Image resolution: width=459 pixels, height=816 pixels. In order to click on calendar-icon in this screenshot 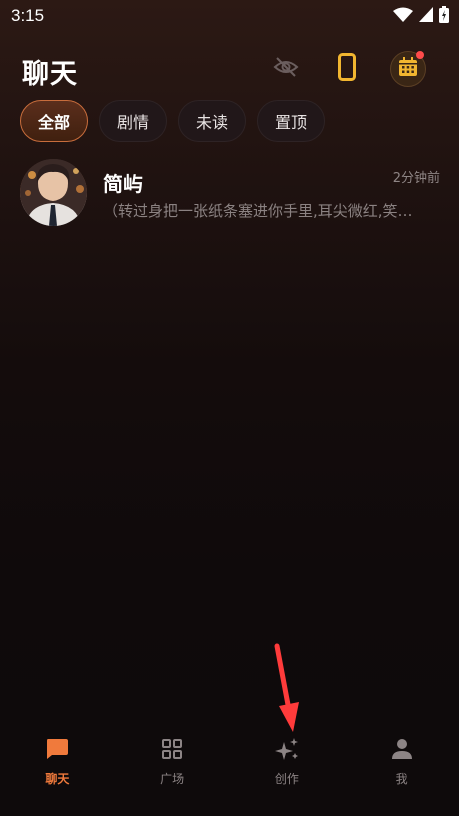, I will do `click(408, 69)`.